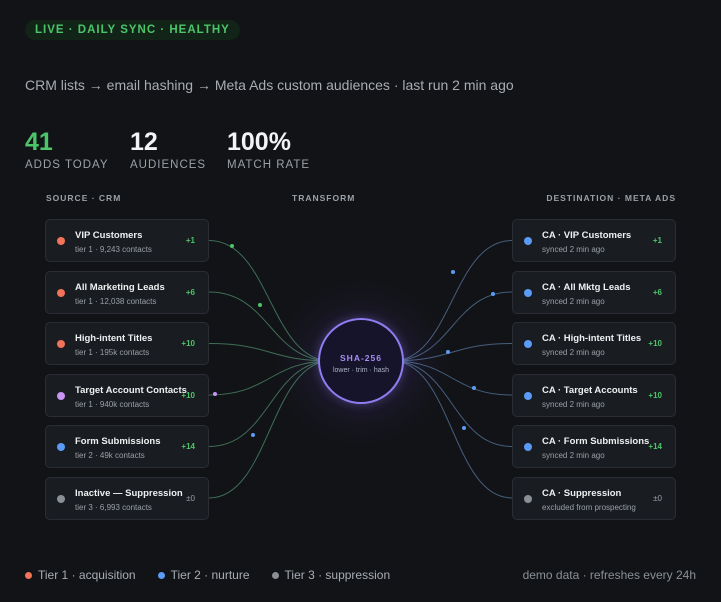 The width and height of the screenshot is (721, 602). What do you see at coordinates (360, 370) in the screenshot?
I see `hub-steps: lower · trim · hash` at bounding box center [360, 370].